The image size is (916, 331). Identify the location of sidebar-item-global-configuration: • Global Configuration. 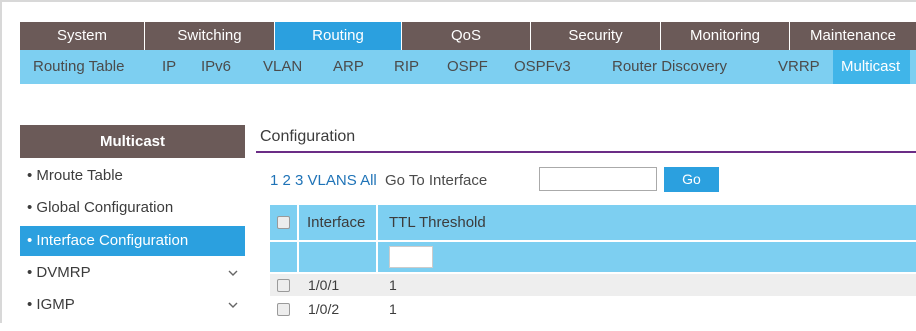
(132, 208).